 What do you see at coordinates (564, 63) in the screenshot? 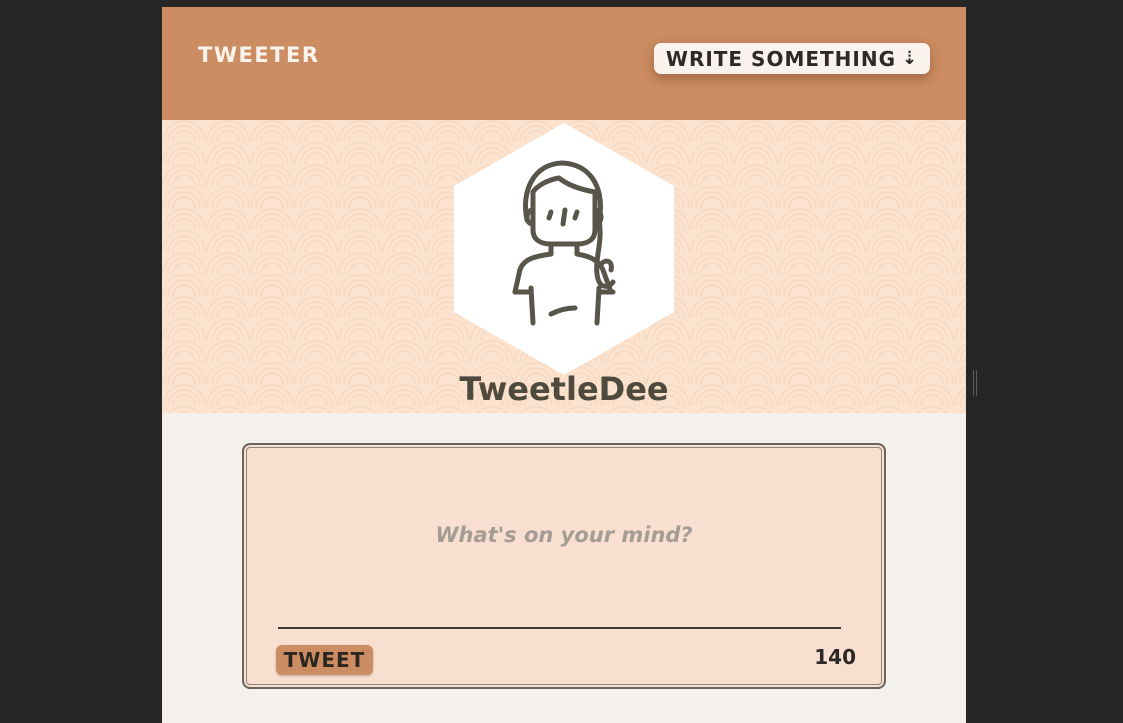
I see `header-bar: TWEETER WRITE SOMETHING ⇣` at bounding box center [564, 63].